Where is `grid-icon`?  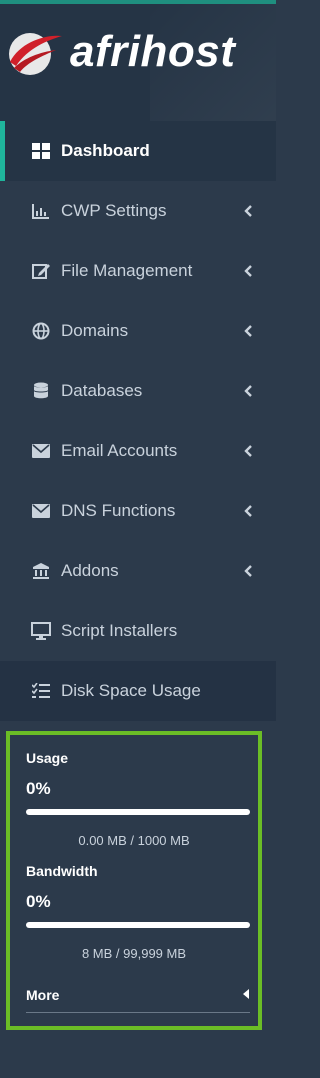 grid-icon is located at coordinates (41, 151).